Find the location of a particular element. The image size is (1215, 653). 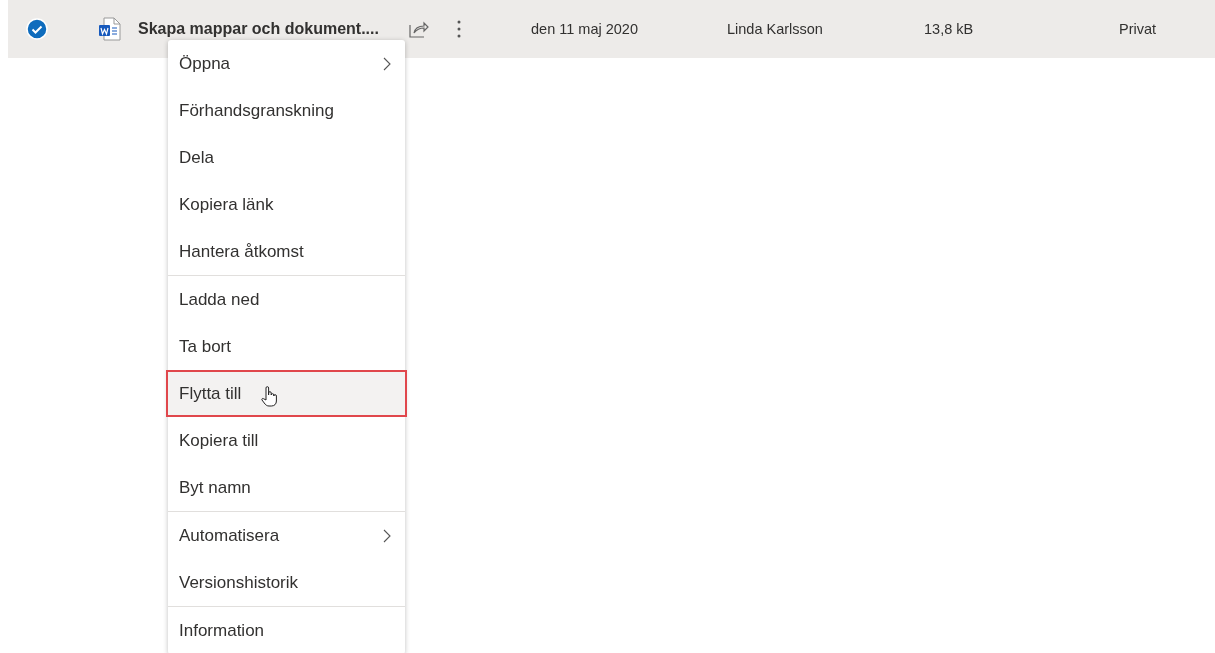

modified-date: den 11 maj 2020 is located at coordinates (585, 29).